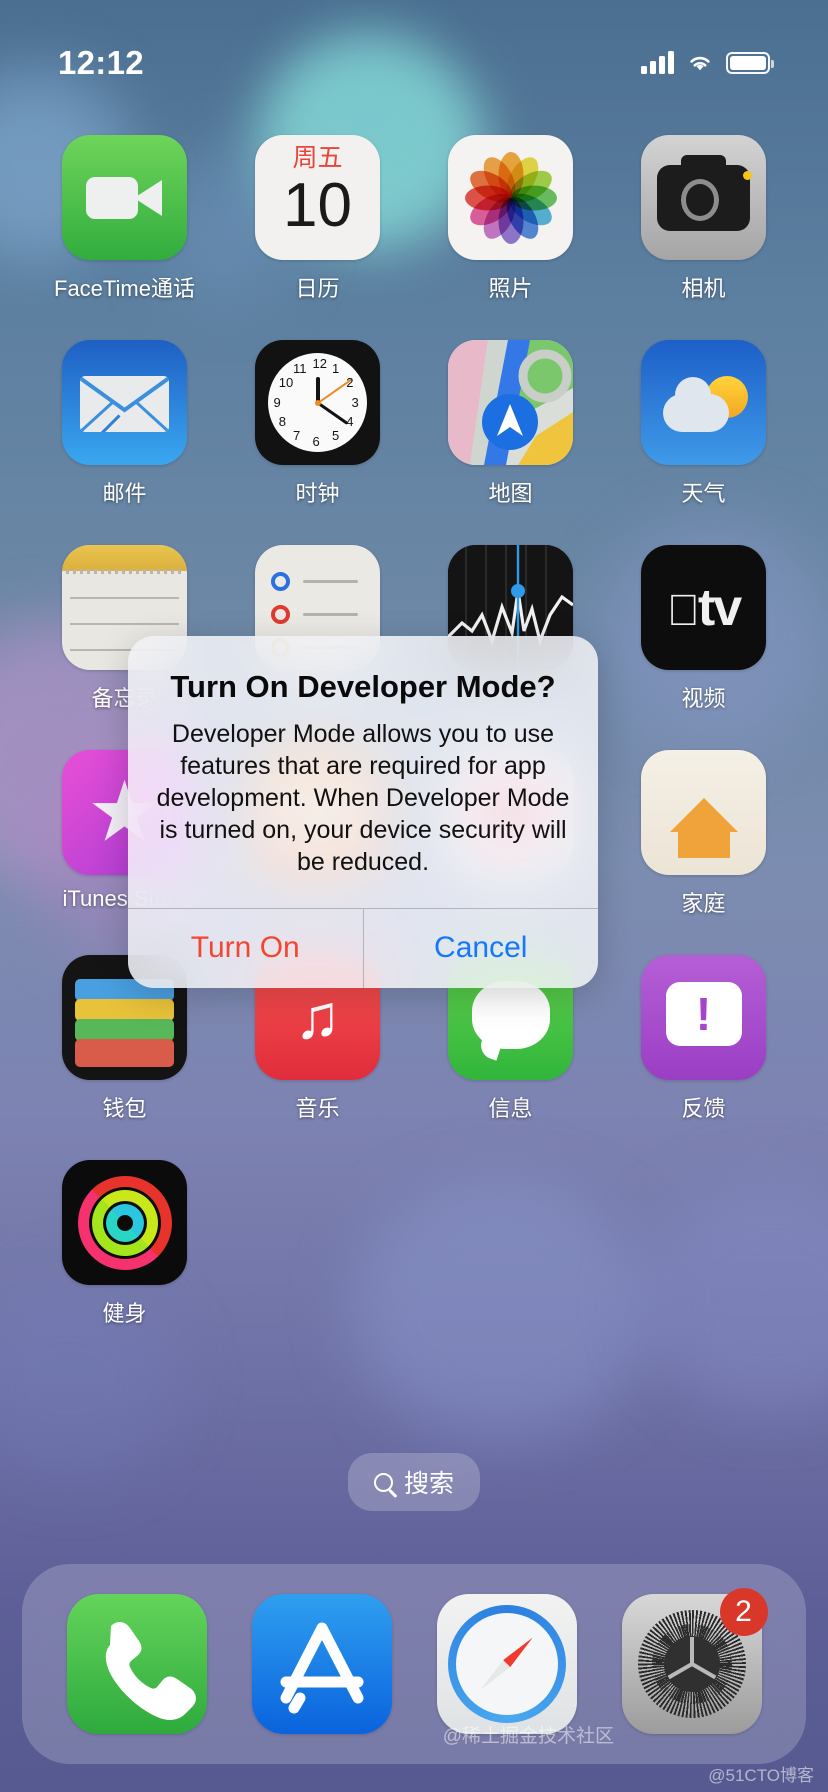  I want to click on search-icon, so click(383, 1482).